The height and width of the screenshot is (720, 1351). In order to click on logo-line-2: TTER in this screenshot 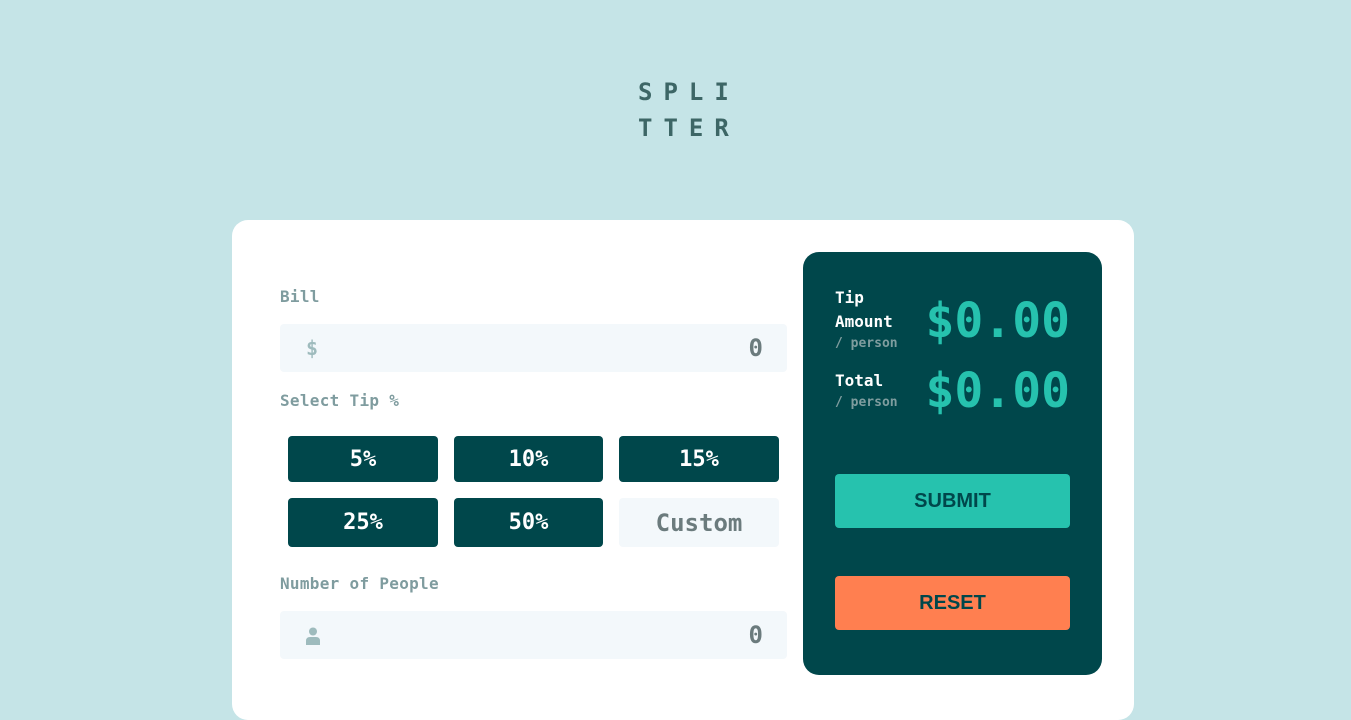, I will do `click(689, 128)`.